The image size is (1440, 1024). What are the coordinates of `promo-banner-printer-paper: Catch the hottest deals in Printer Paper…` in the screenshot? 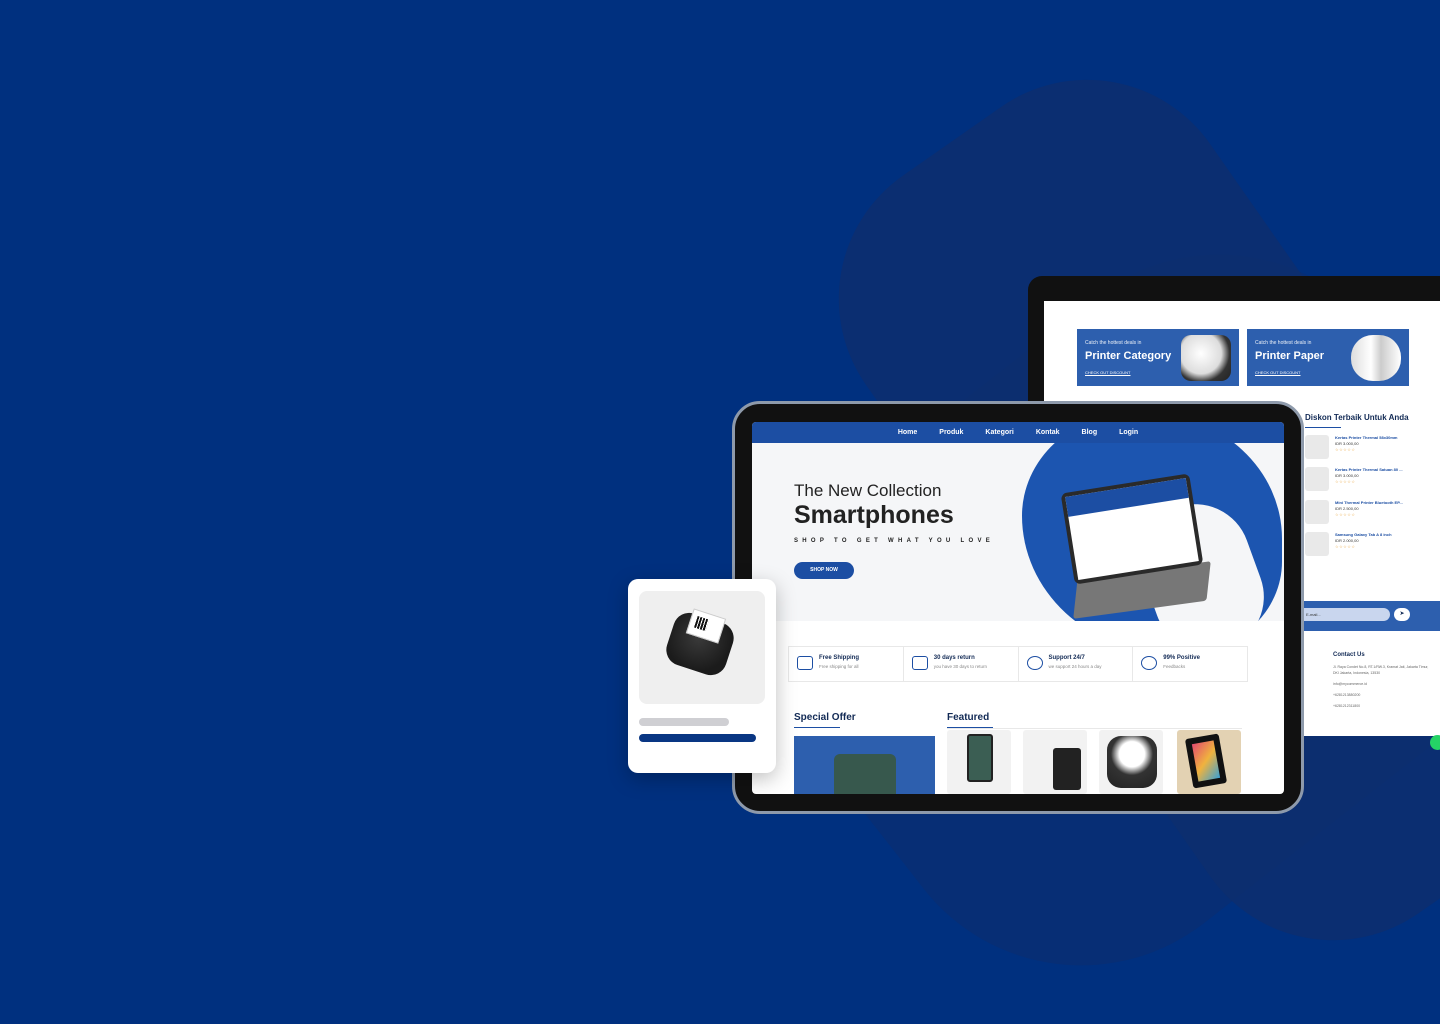 It's located at (1328, 357).